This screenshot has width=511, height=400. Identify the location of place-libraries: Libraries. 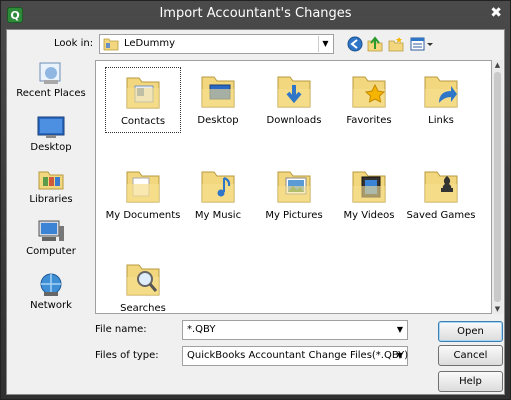
(51, 191).